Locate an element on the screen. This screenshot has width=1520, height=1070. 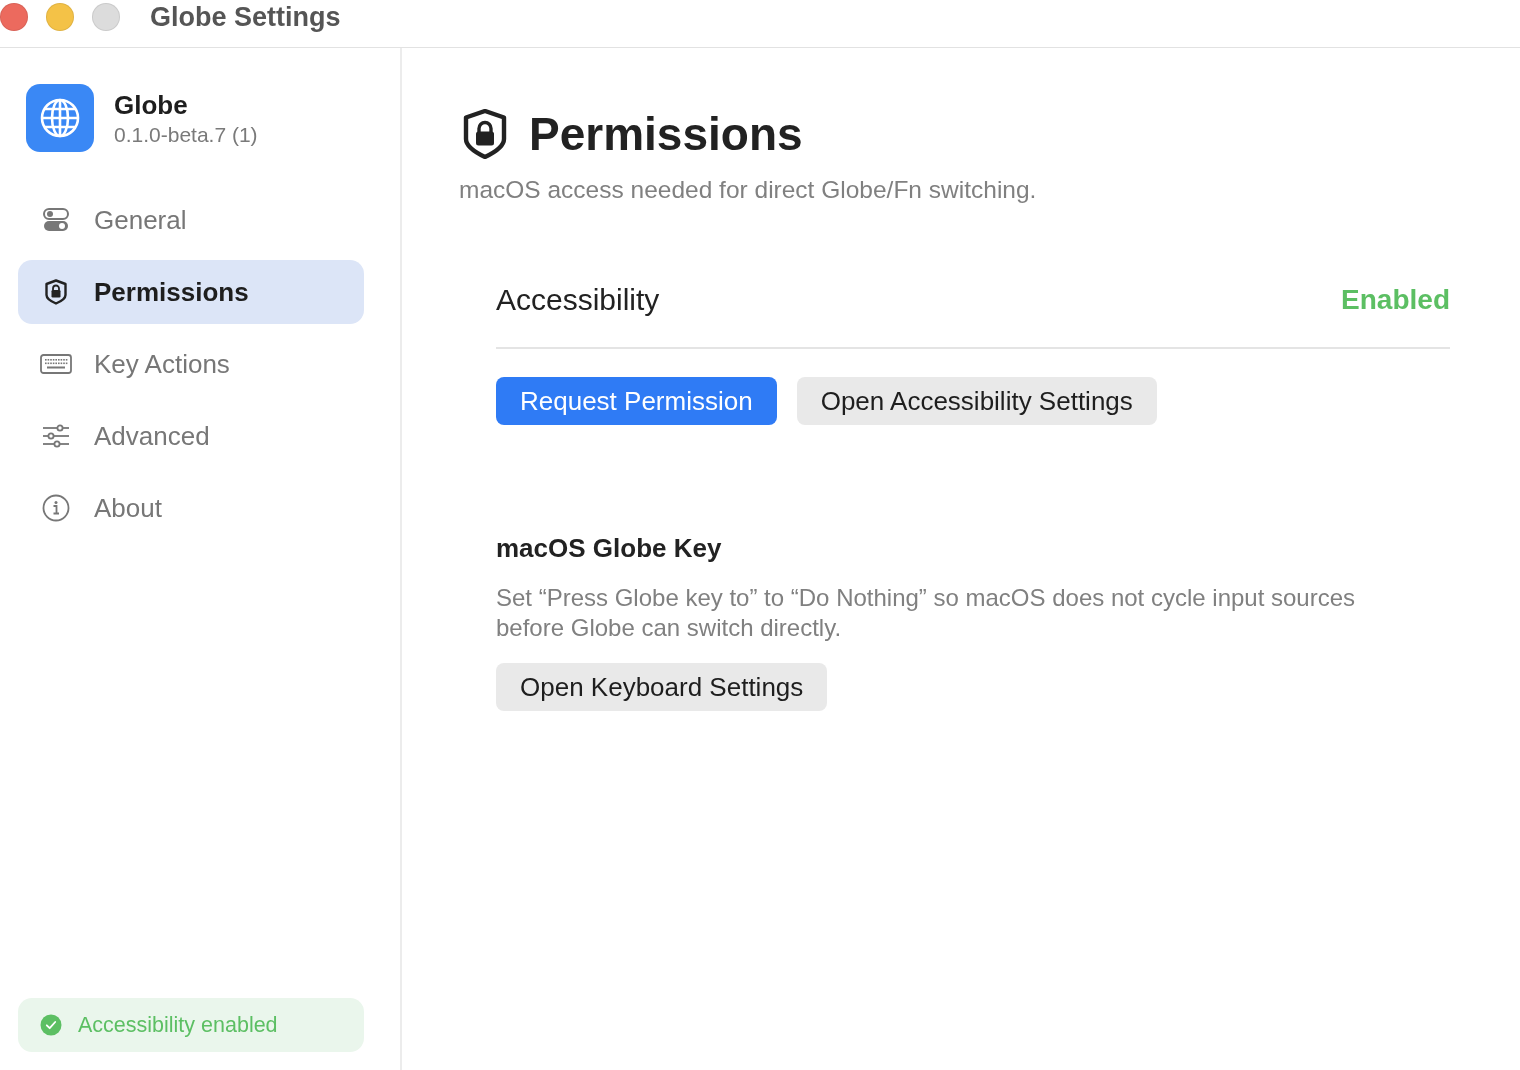
keyboard-icon is located at coordinates (56, 364).